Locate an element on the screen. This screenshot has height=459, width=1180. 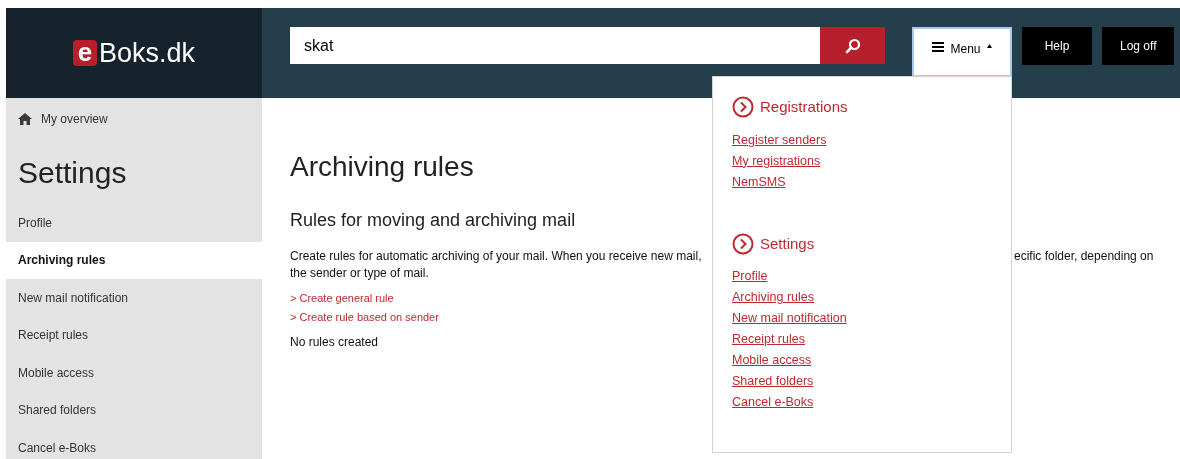
header-button: Help is located at coordinates (1057, 46).